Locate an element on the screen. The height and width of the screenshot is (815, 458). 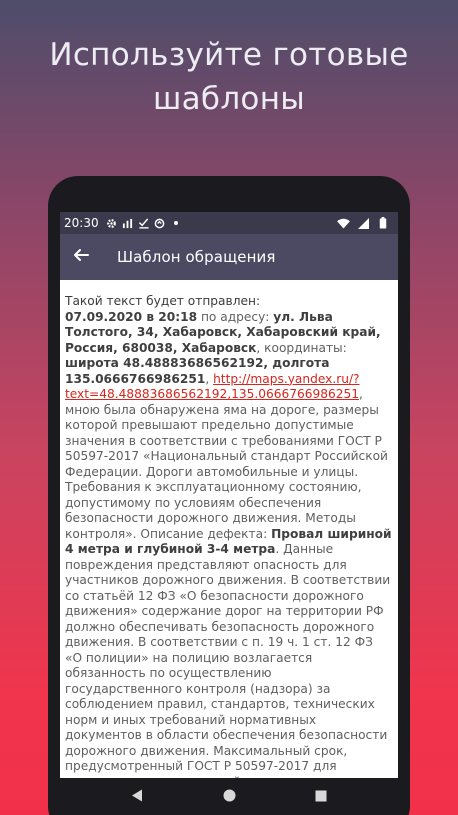
back-triangle-icon is located at coordinates (137, 796).